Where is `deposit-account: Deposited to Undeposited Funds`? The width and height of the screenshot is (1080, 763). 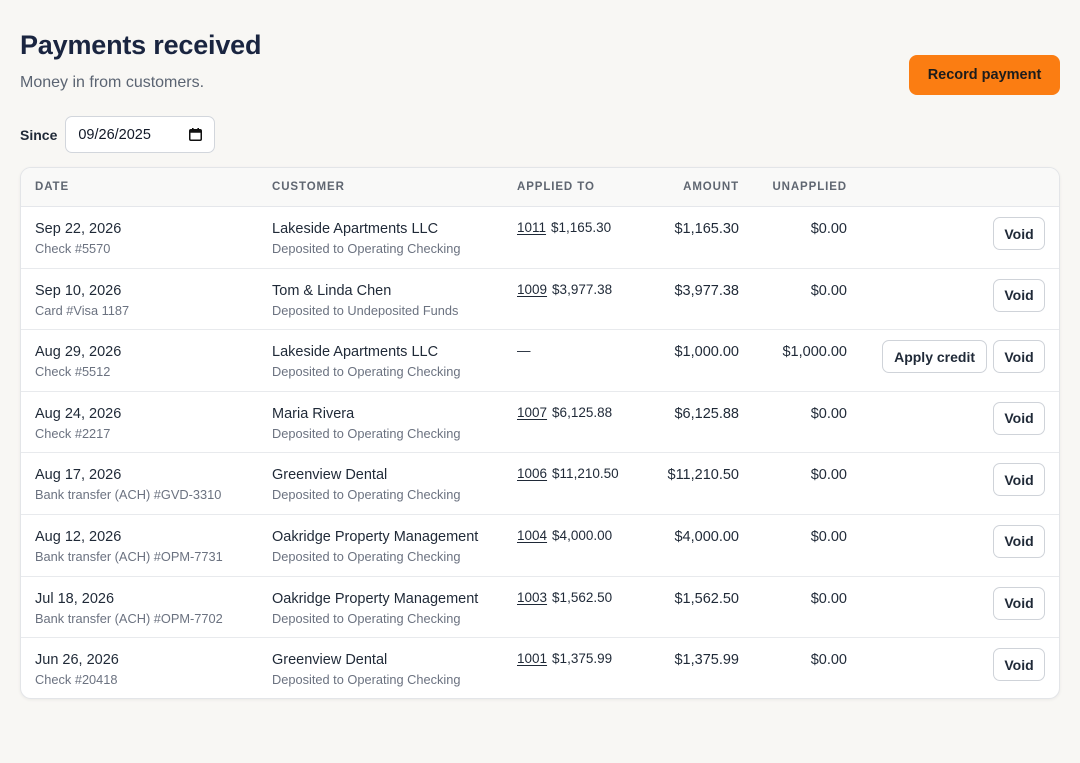
deposit-account: Deposited to Undeposited Funds is located at coordinates (365, 310).